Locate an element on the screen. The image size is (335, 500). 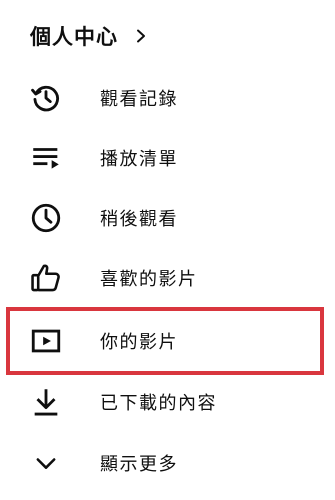
menu-item-show-more: 顯示更多 is located at coordinates (167, 463).